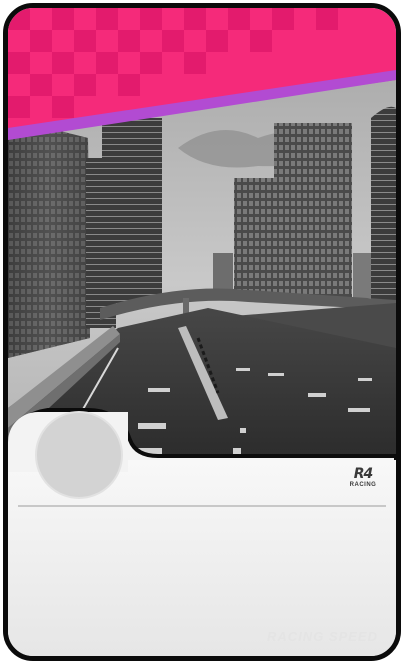 Image resolution: width=404 pixels, height=664 pixels. I want to click on logo-main-text: R4, so click(363, 474).